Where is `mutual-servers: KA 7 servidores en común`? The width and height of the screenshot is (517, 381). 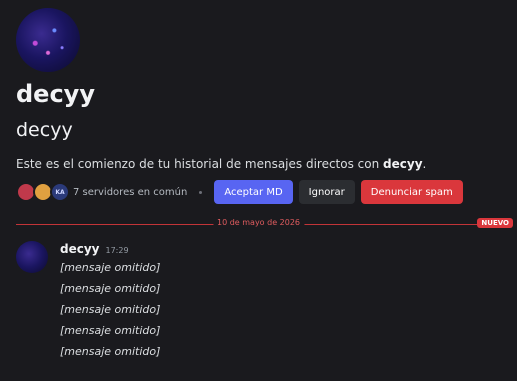 mutual-servers: KA 7 servidores en común is located at coordinates (101, 192).